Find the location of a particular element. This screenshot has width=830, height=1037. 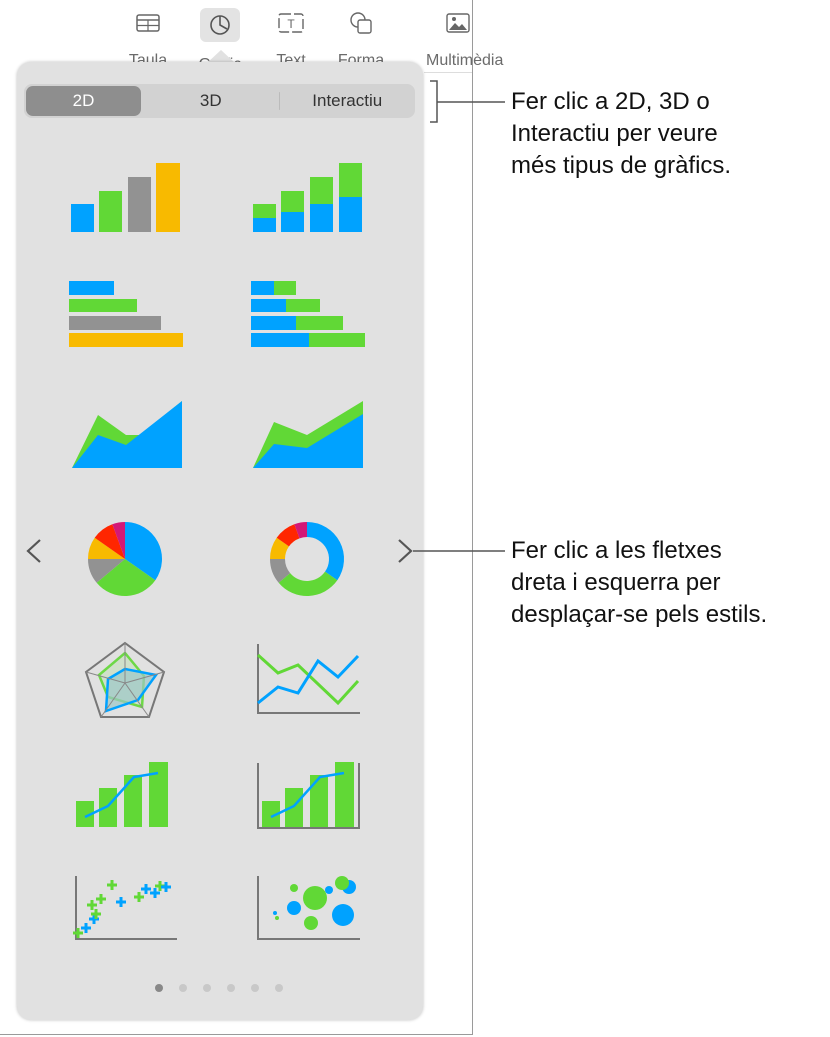

radar-chart-style is located at coordinates (125, 679).